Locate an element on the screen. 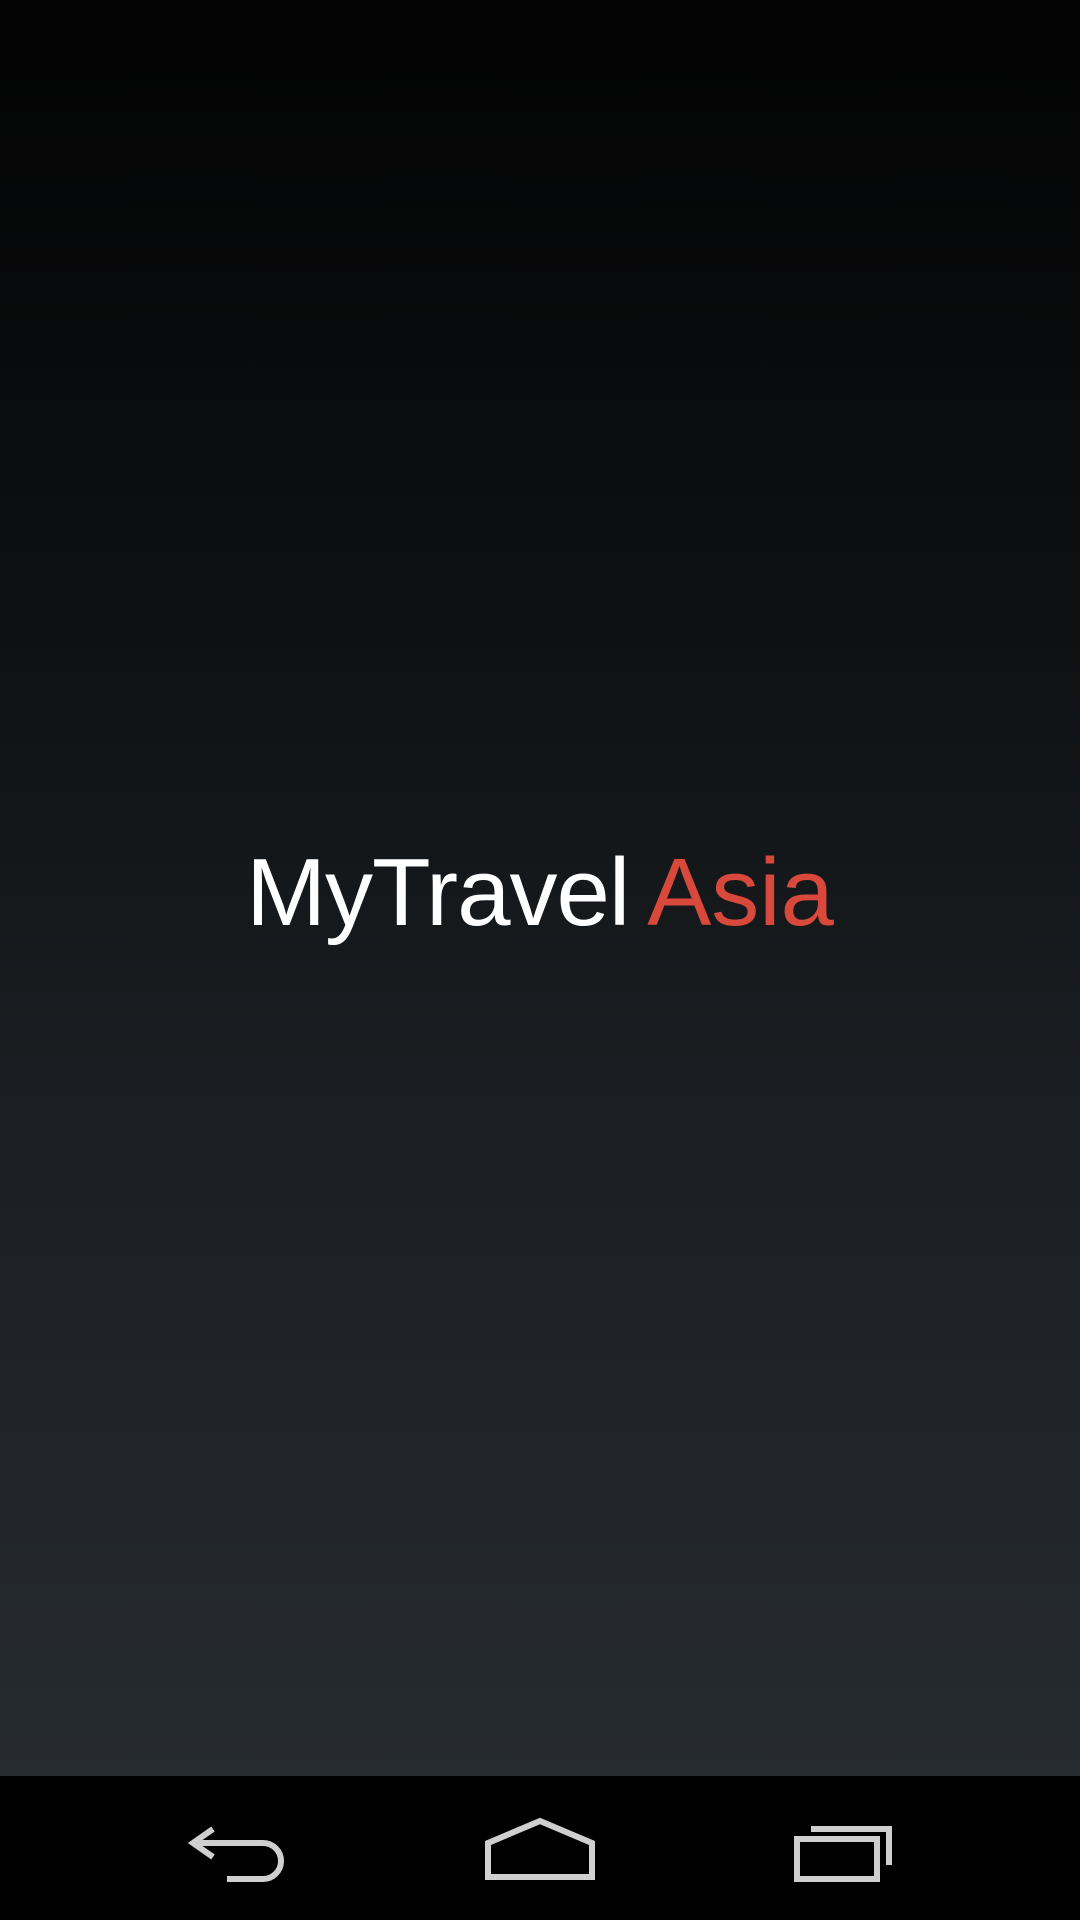 The image size is (1080, 1920). back-icon is located at coordinates (235, 1854).